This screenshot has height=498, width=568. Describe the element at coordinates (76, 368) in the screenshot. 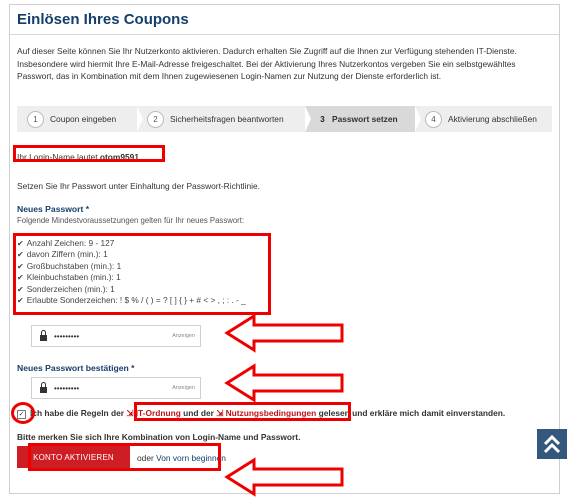

I see `confirm-password-label: Neues Passwort bestätigen *` at that location.